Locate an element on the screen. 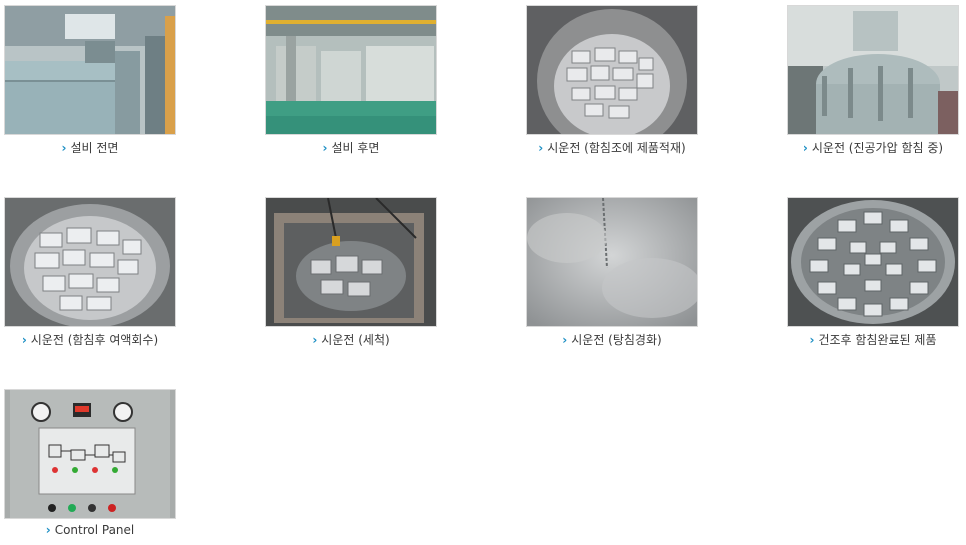  gallery-caption: › 설비 후면 is located at coordinates (351, 147).